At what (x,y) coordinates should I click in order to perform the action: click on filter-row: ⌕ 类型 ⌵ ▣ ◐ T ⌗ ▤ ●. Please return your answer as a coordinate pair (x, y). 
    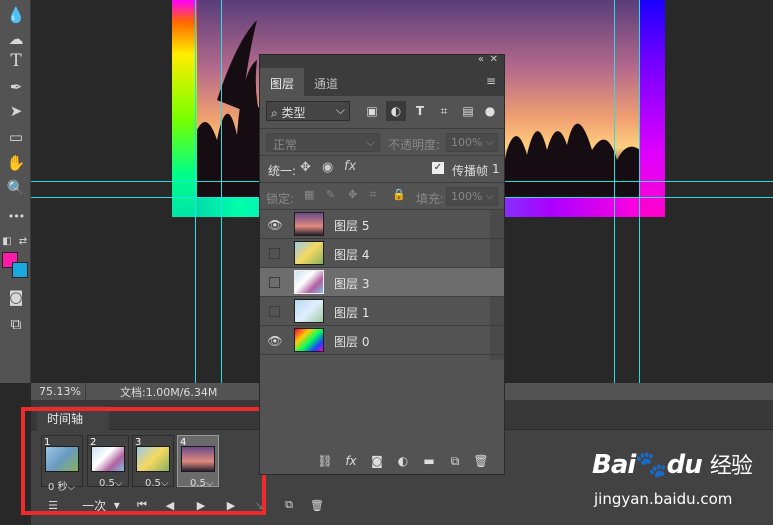
    Looking at the image, I should click on (382, 112).